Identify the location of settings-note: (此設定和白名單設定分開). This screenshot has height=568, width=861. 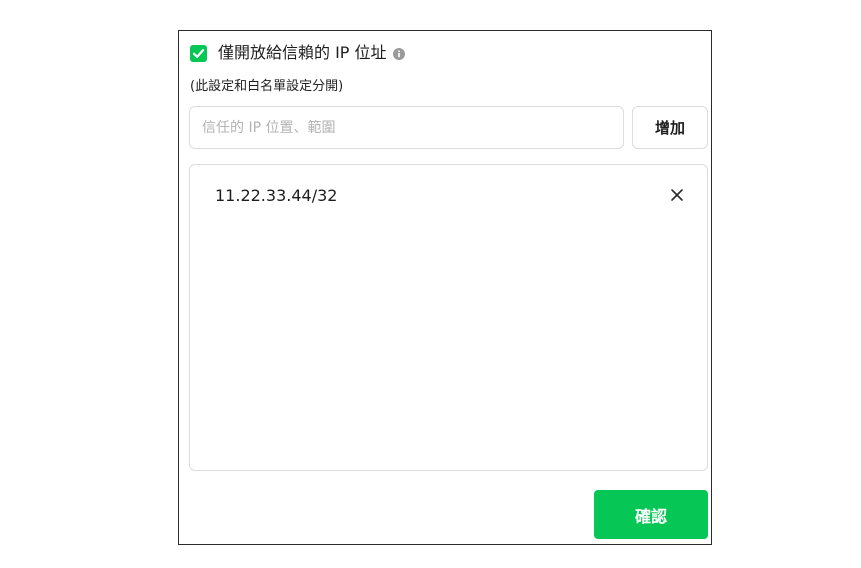
(267, 86).